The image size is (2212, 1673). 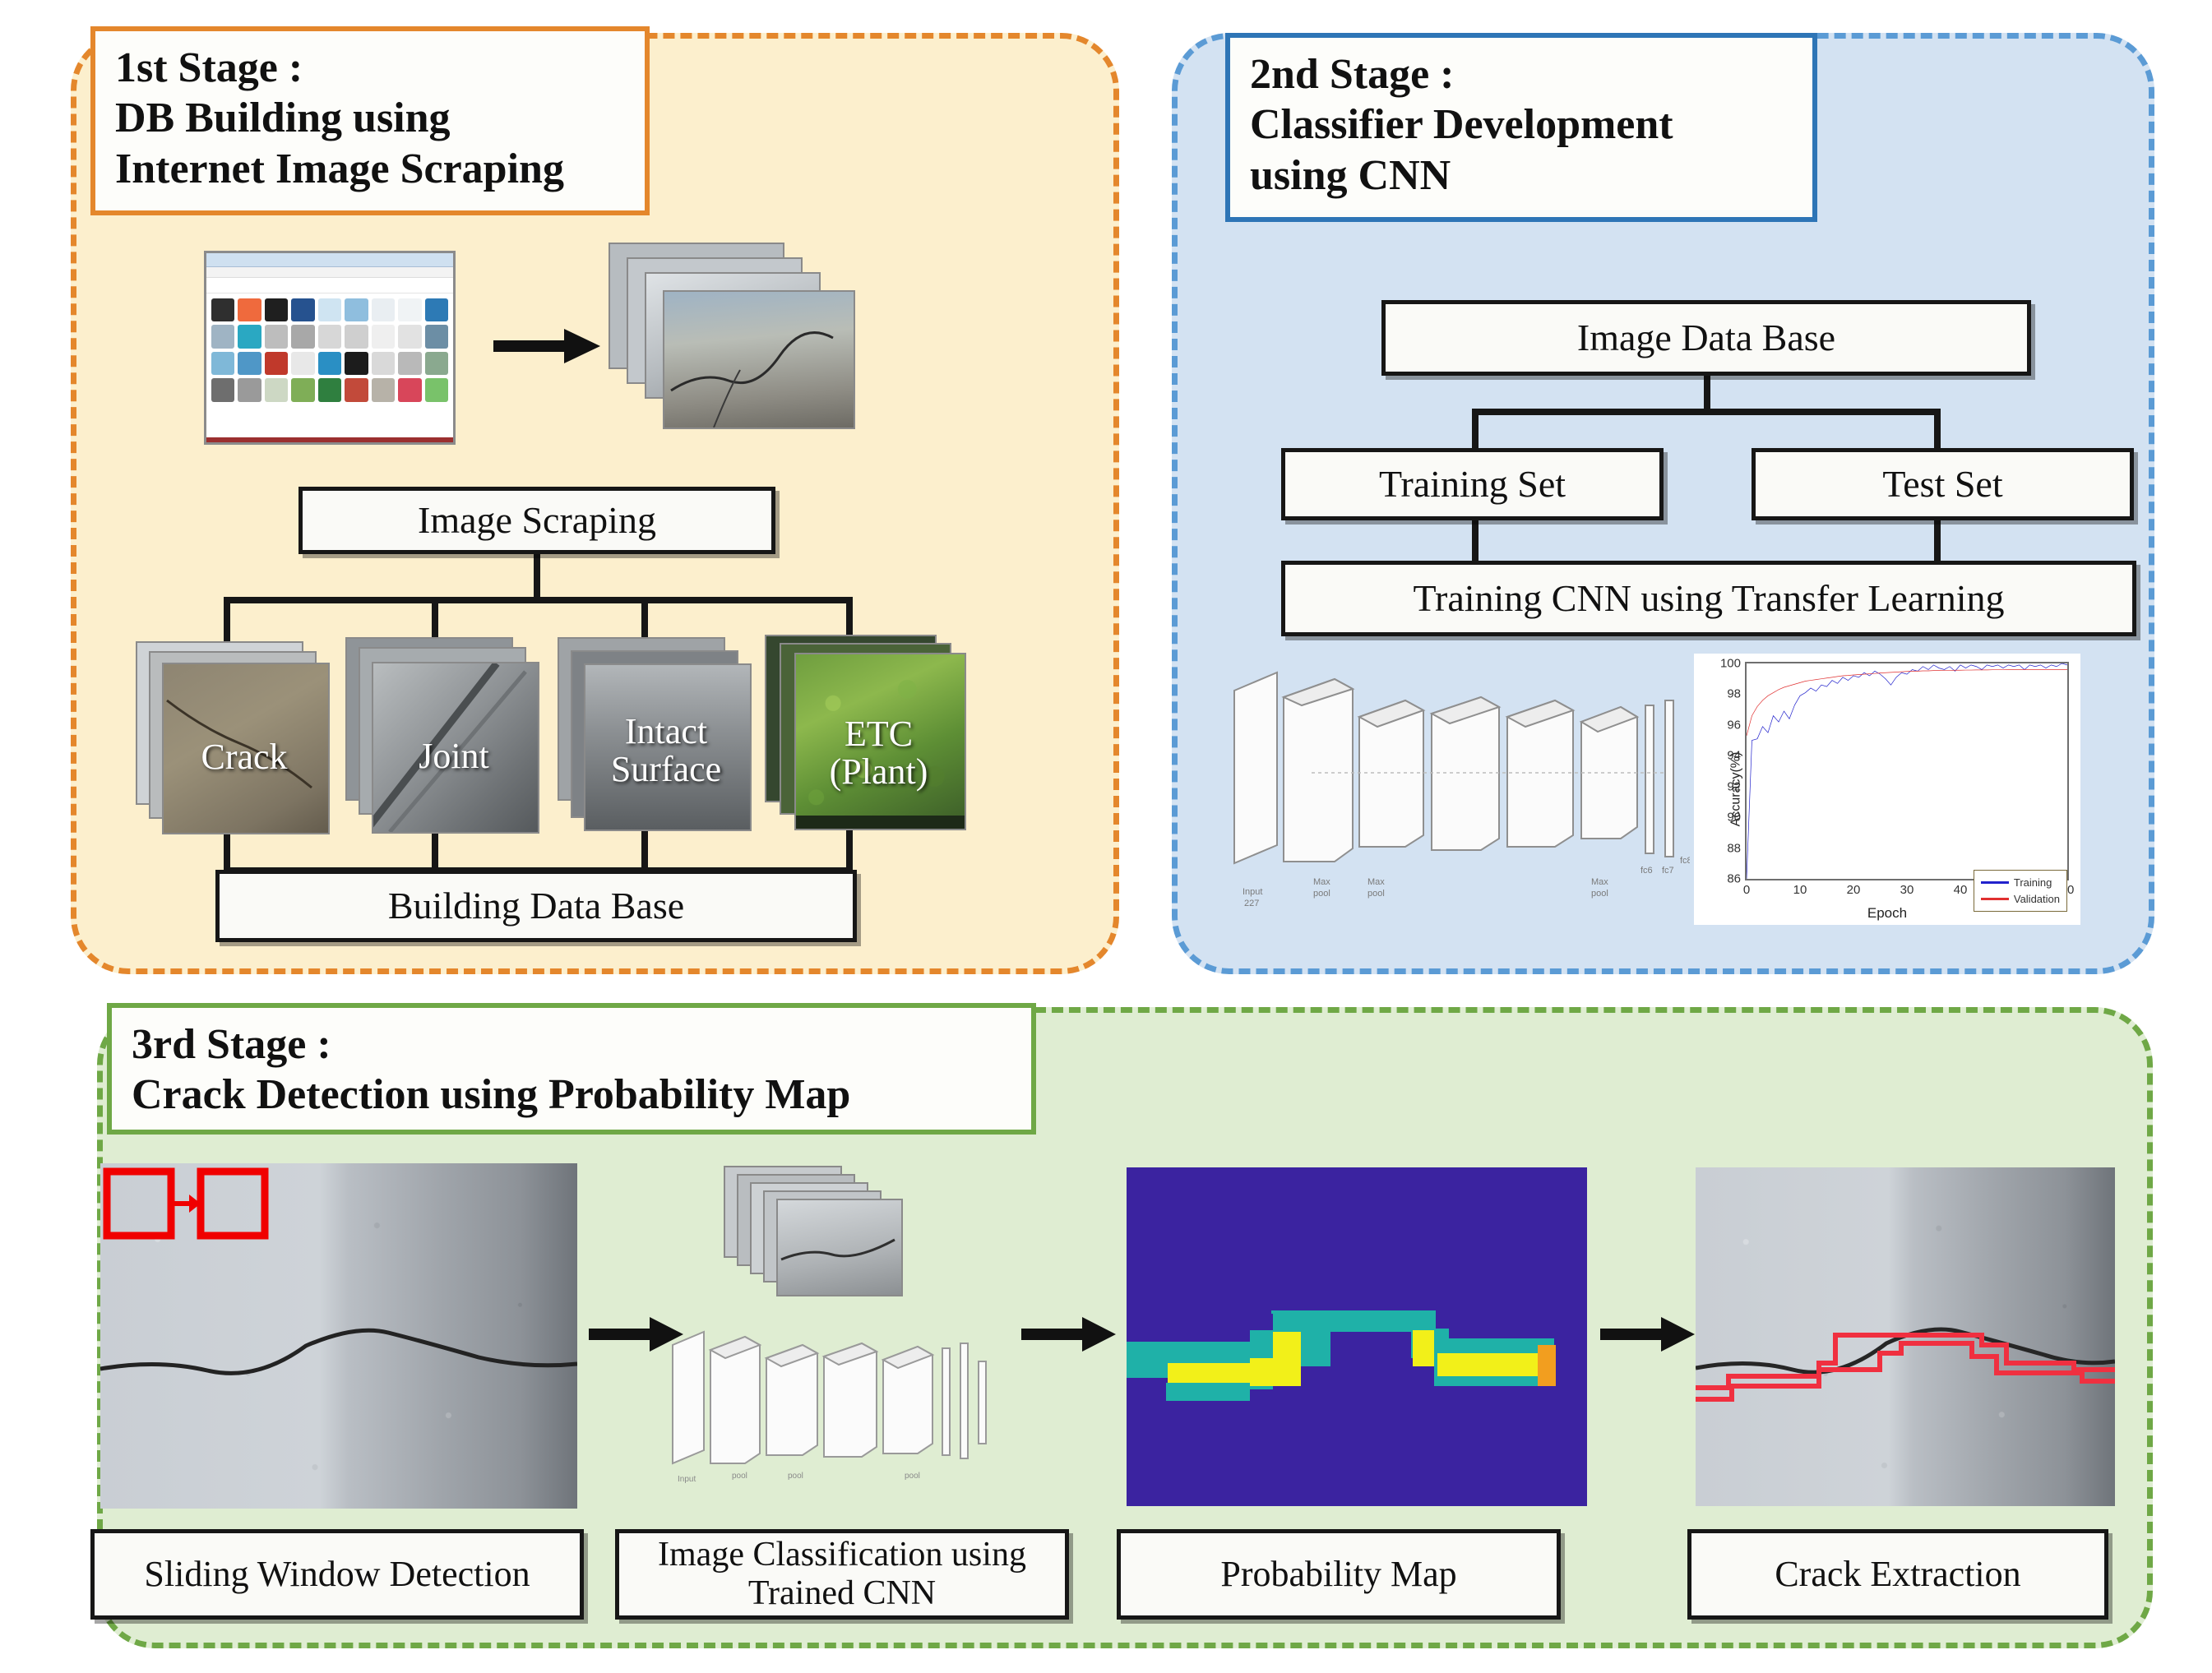 What do you see at coordinates (2020, 899) in the screenshot?
I see `legend-entry-validation: Validation` at bounding box center [2020, 899].